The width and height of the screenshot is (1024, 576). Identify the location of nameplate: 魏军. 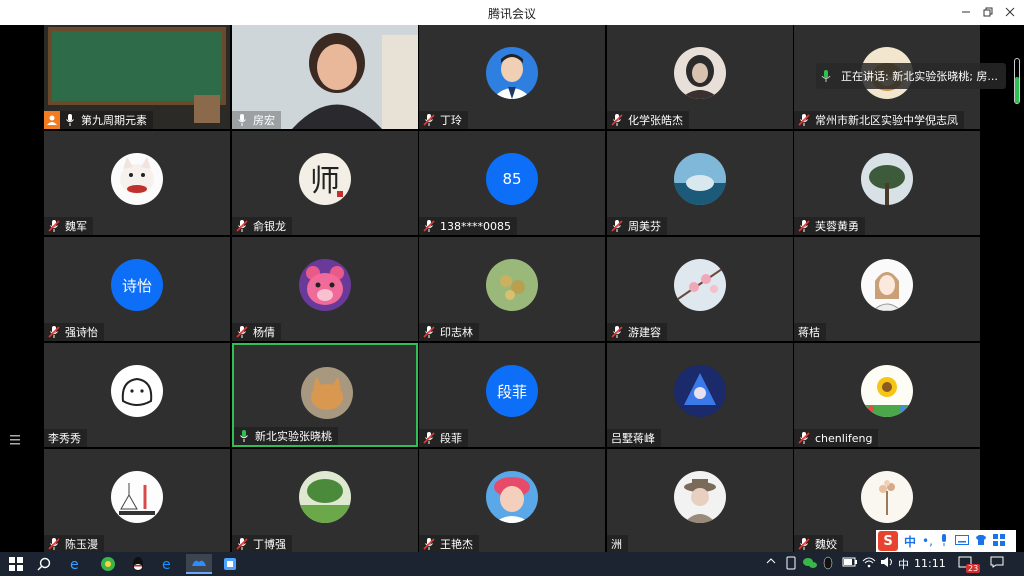
(68, 226).